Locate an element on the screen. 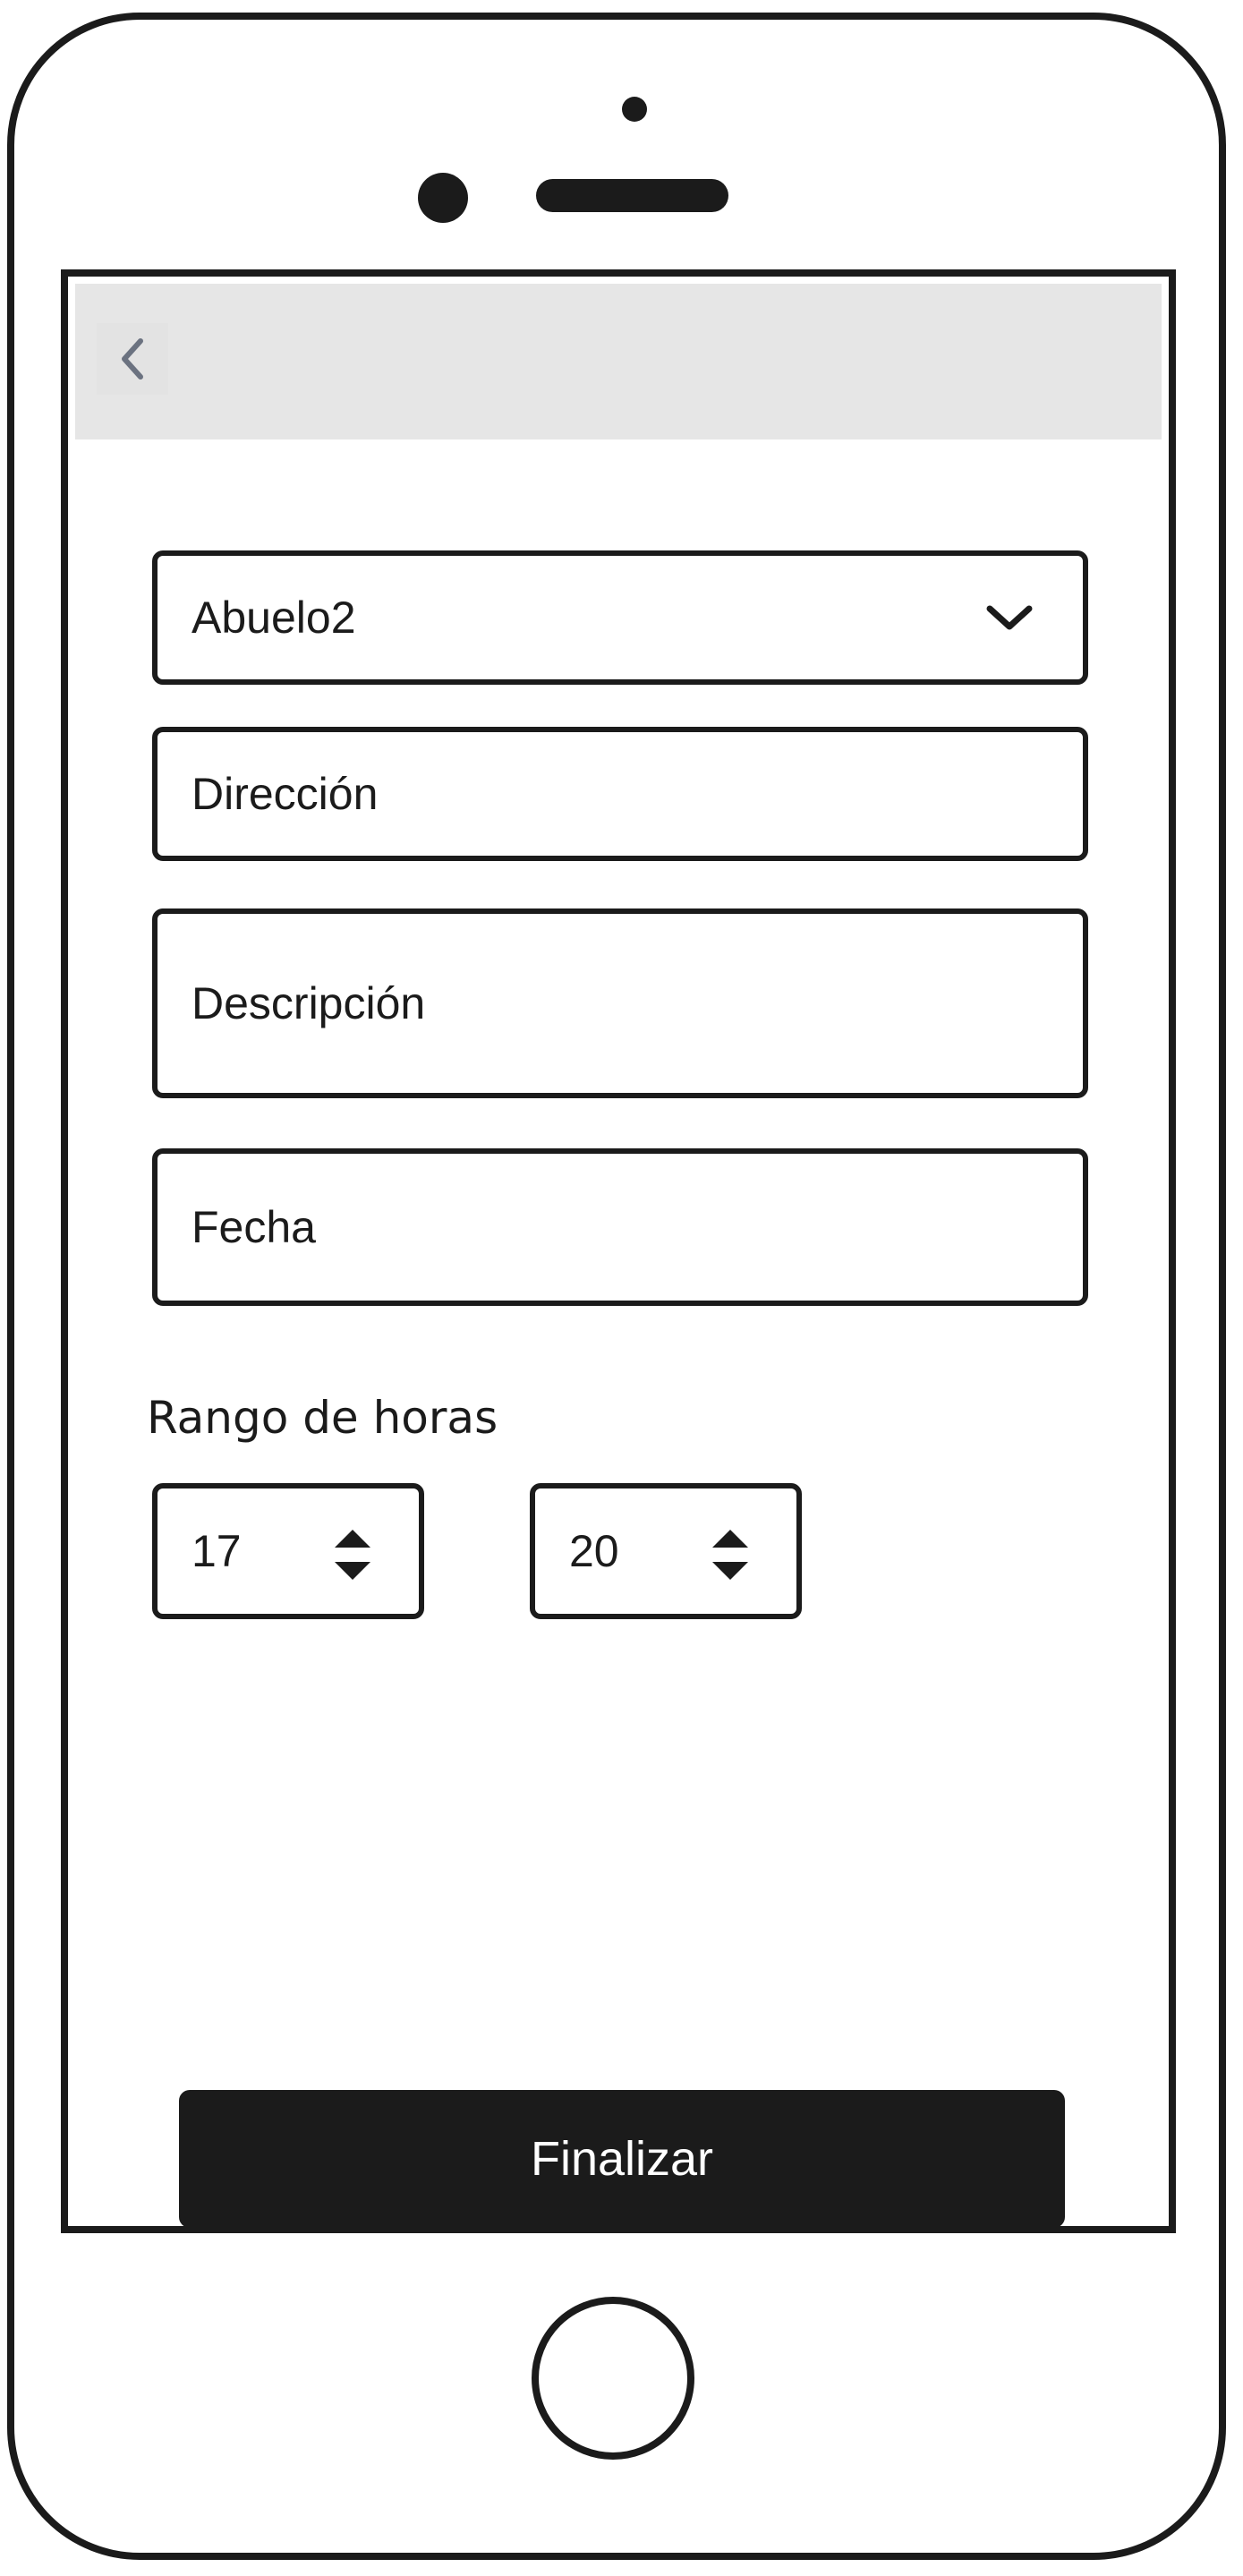 Image resolution: width=1243 pixels, height=2576 pixels. chevron-left-icon is located at coordinates (132, 359).